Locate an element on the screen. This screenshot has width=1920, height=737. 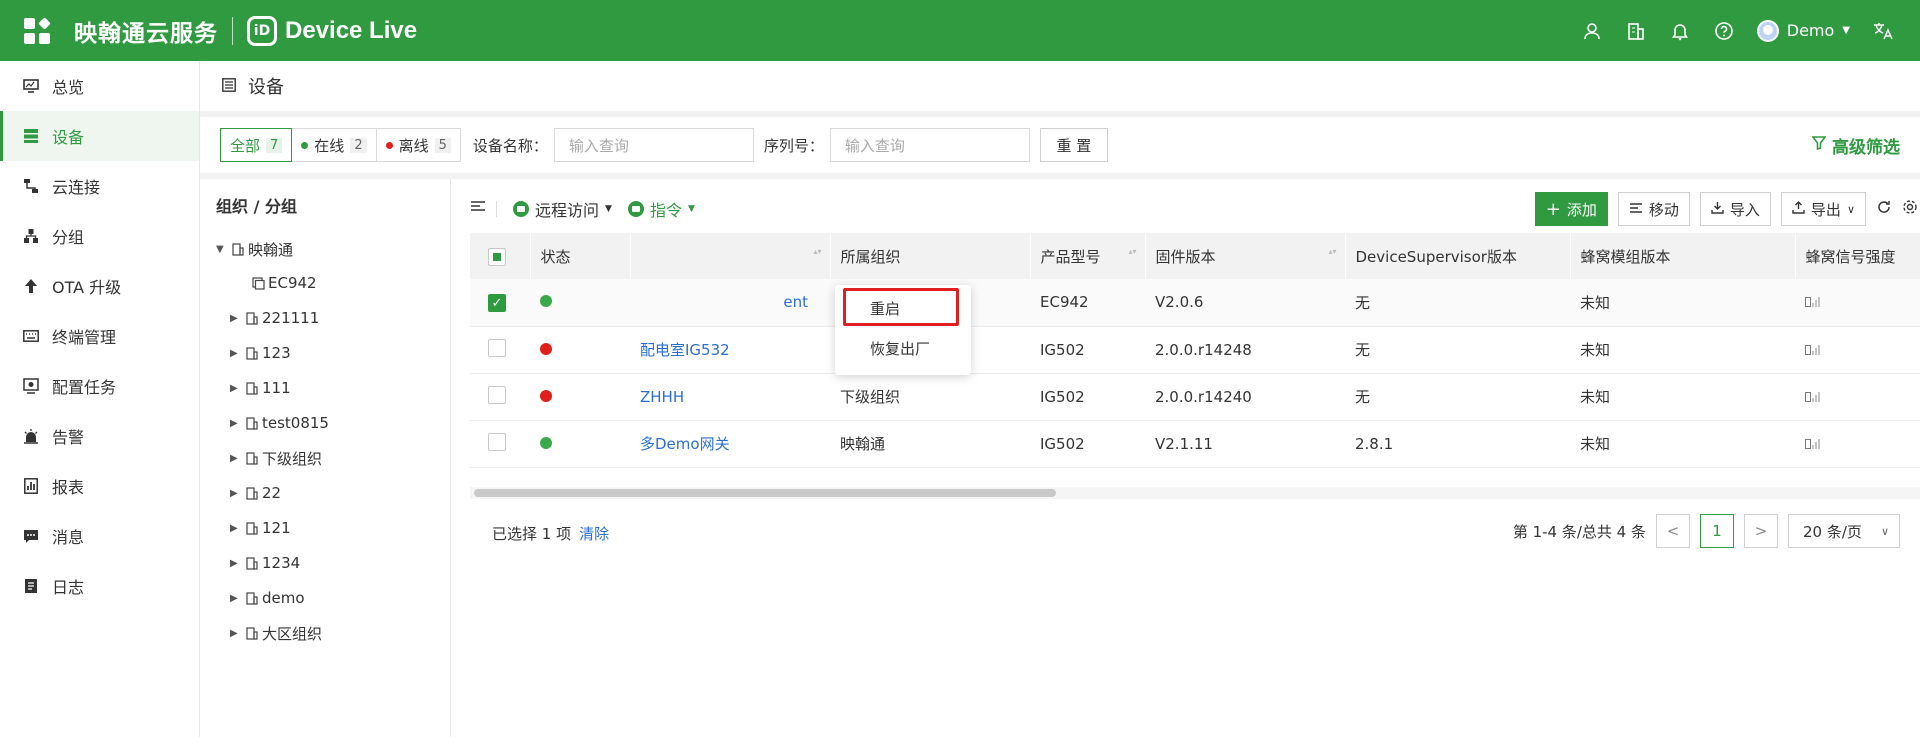
tree-node: ▶ 1234 is located at coordinates (265, 563).